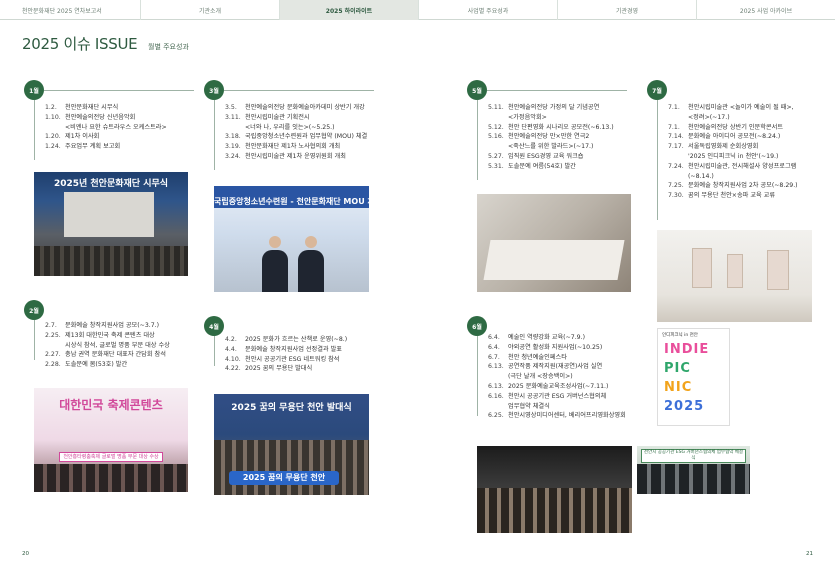  What do you see at coordinates (626, 10) in the screenshot?
I see `nav-tab-management: 기관경영` at bounding box center [626, 10].